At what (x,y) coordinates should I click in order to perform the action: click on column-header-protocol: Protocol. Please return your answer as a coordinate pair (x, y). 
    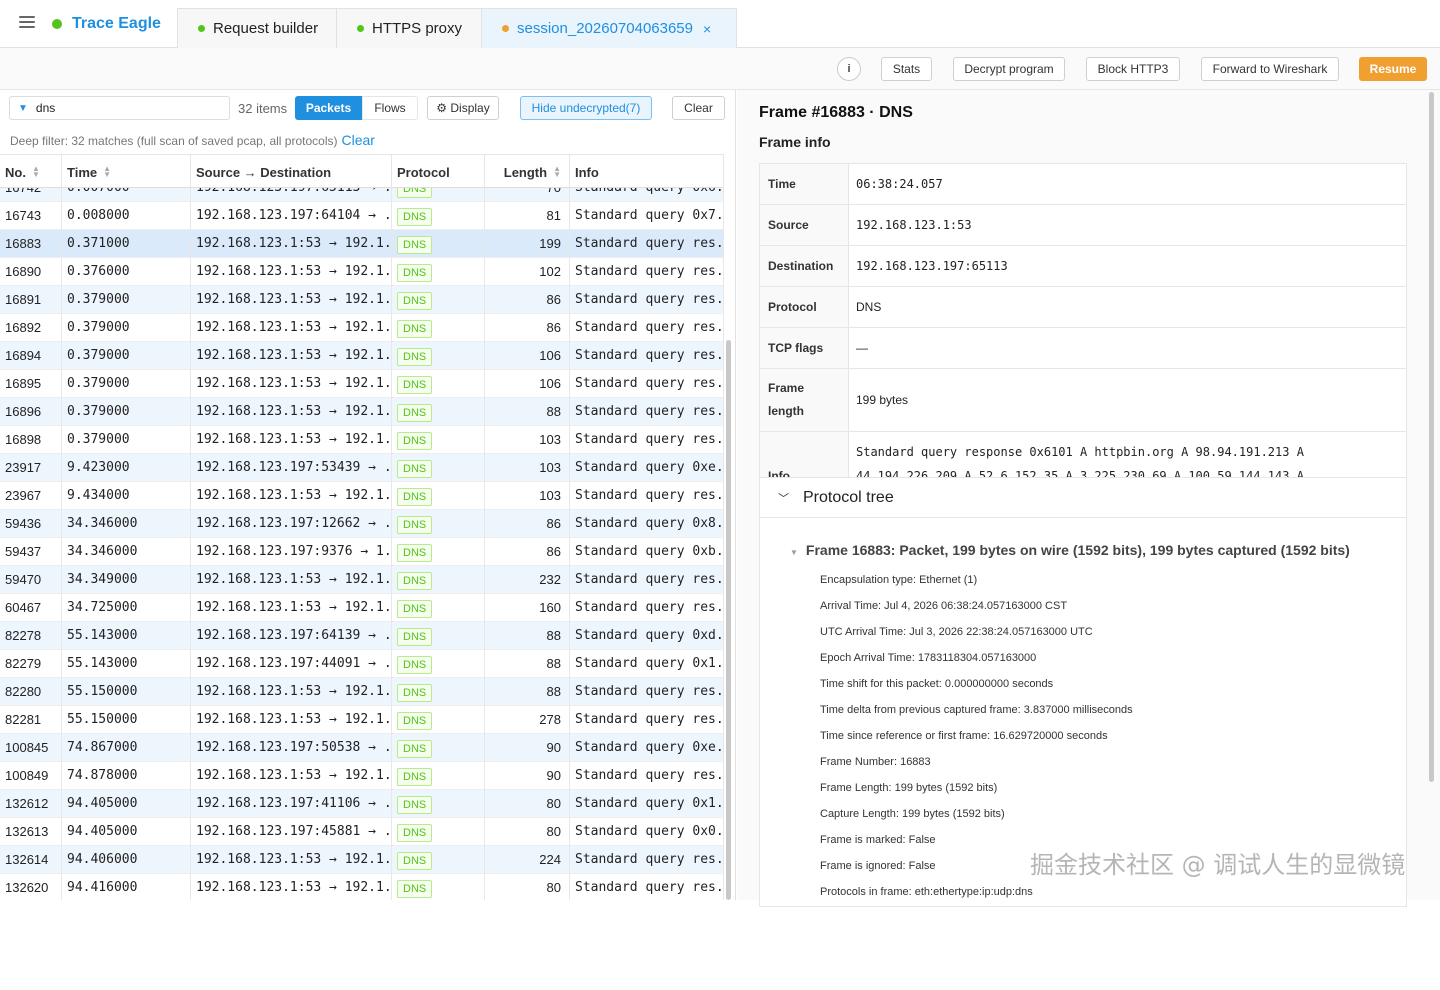
    Looking at the image, I should click on (438, 172).